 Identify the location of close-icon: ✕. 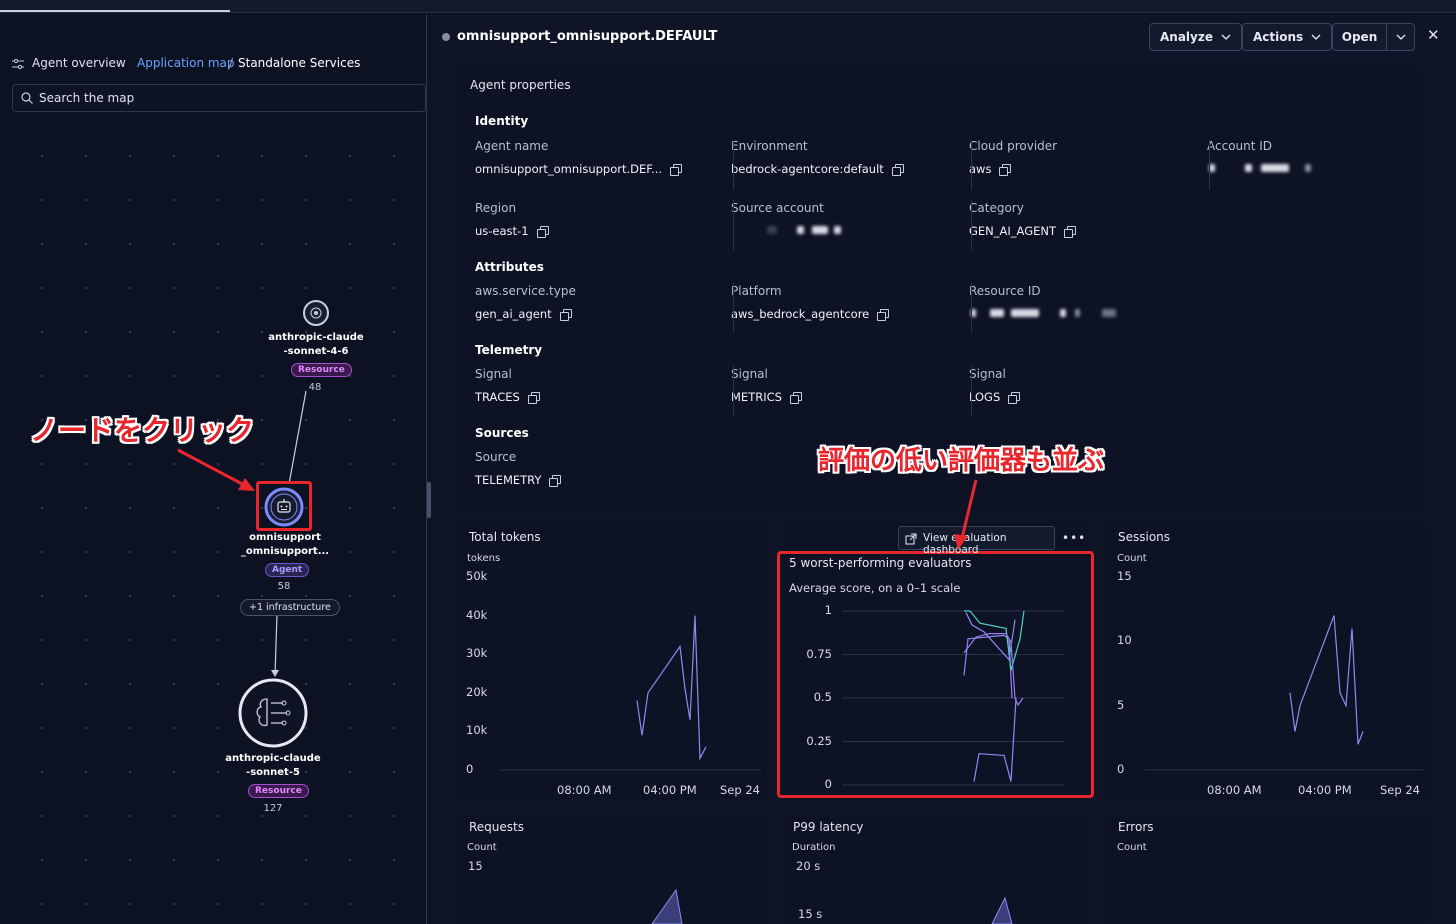
(1433, 35).